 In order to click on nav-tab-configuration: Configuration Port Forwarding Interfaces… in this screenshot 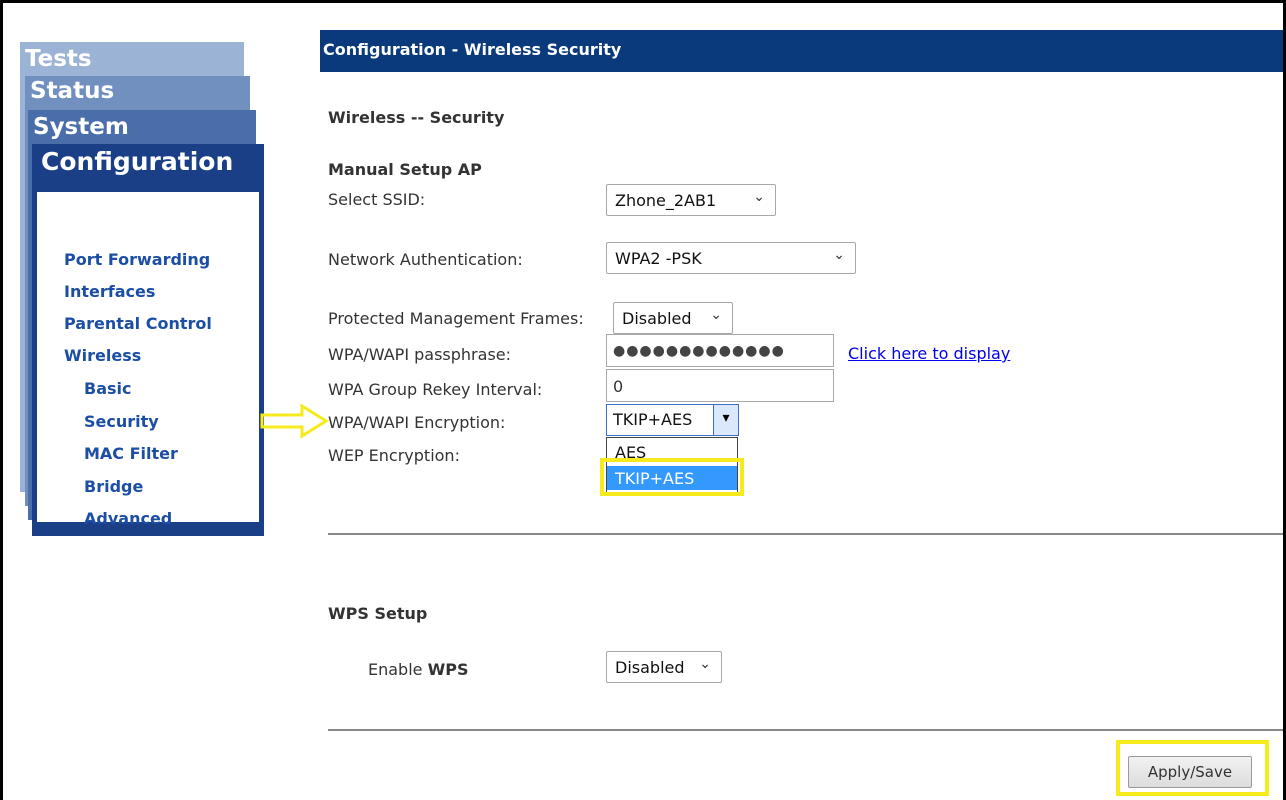, I will do `click(148, 340)`.